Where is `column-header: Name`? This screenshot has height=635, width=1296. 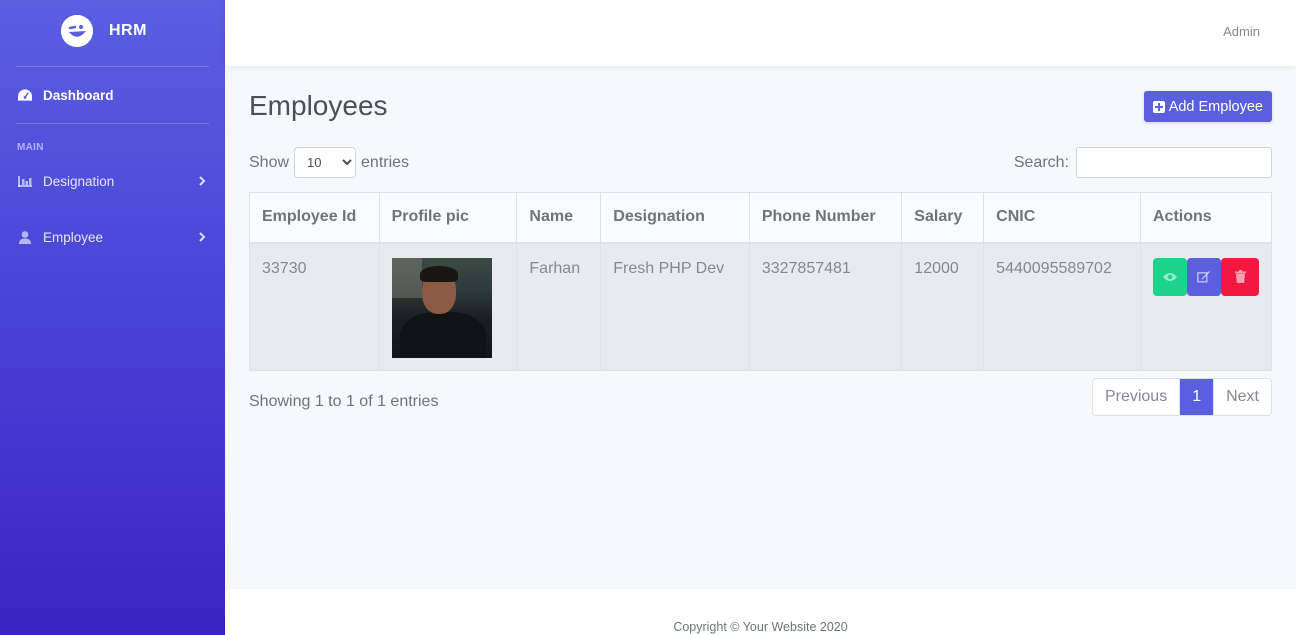
column-header: Name is located at coordinates (559, 218).